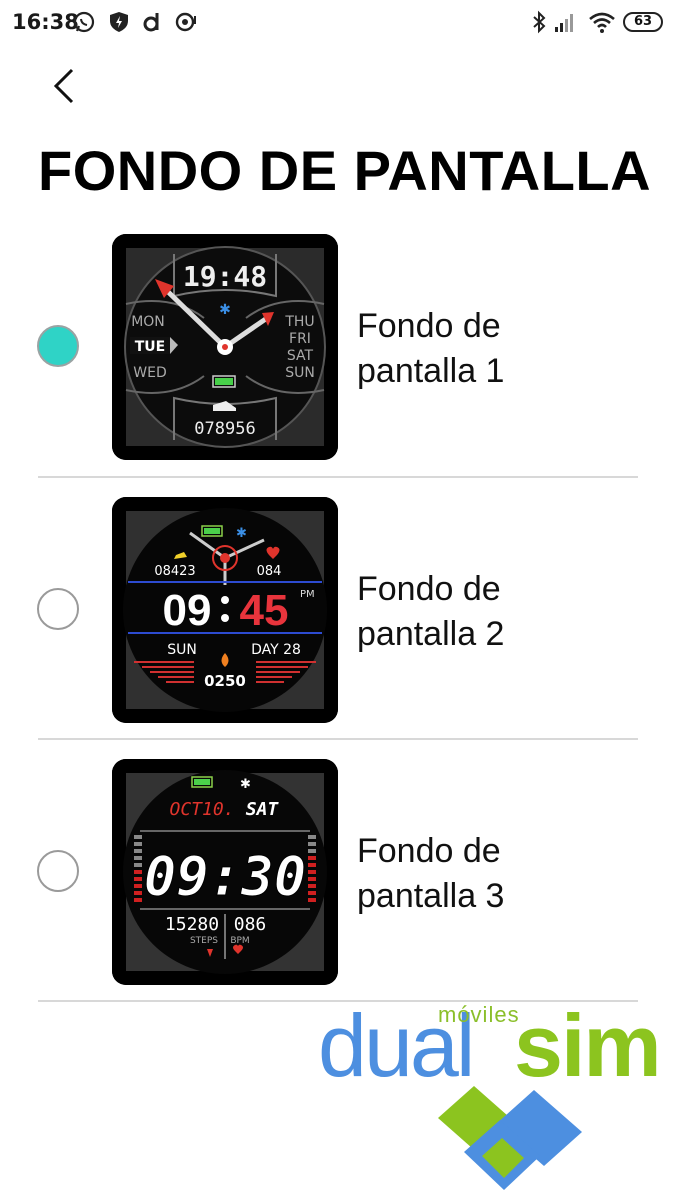 The height and width of the screenshot is (1200, 675). What do you see at coordinates (307, 594) in the screenshot?
I see `face2-ampm: PM` at bounding box center [307, 594].